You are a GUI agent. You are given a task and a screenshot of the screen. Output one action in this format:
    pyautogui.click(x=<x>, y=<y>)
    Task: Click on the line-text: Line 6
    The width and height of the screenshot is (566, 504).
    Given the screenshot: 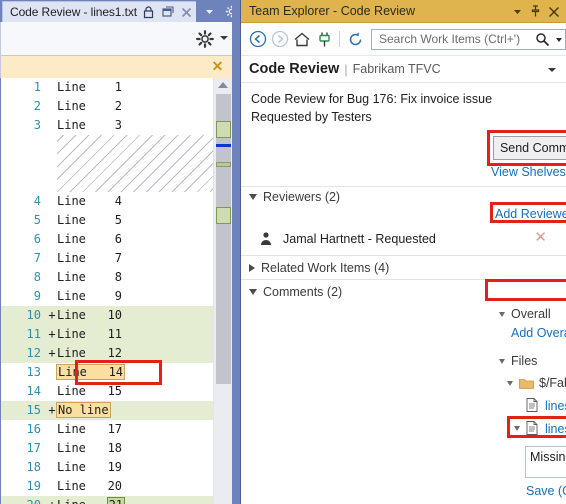 What is the action you would take?
    pyautogui.click(x=90, y=239)
    